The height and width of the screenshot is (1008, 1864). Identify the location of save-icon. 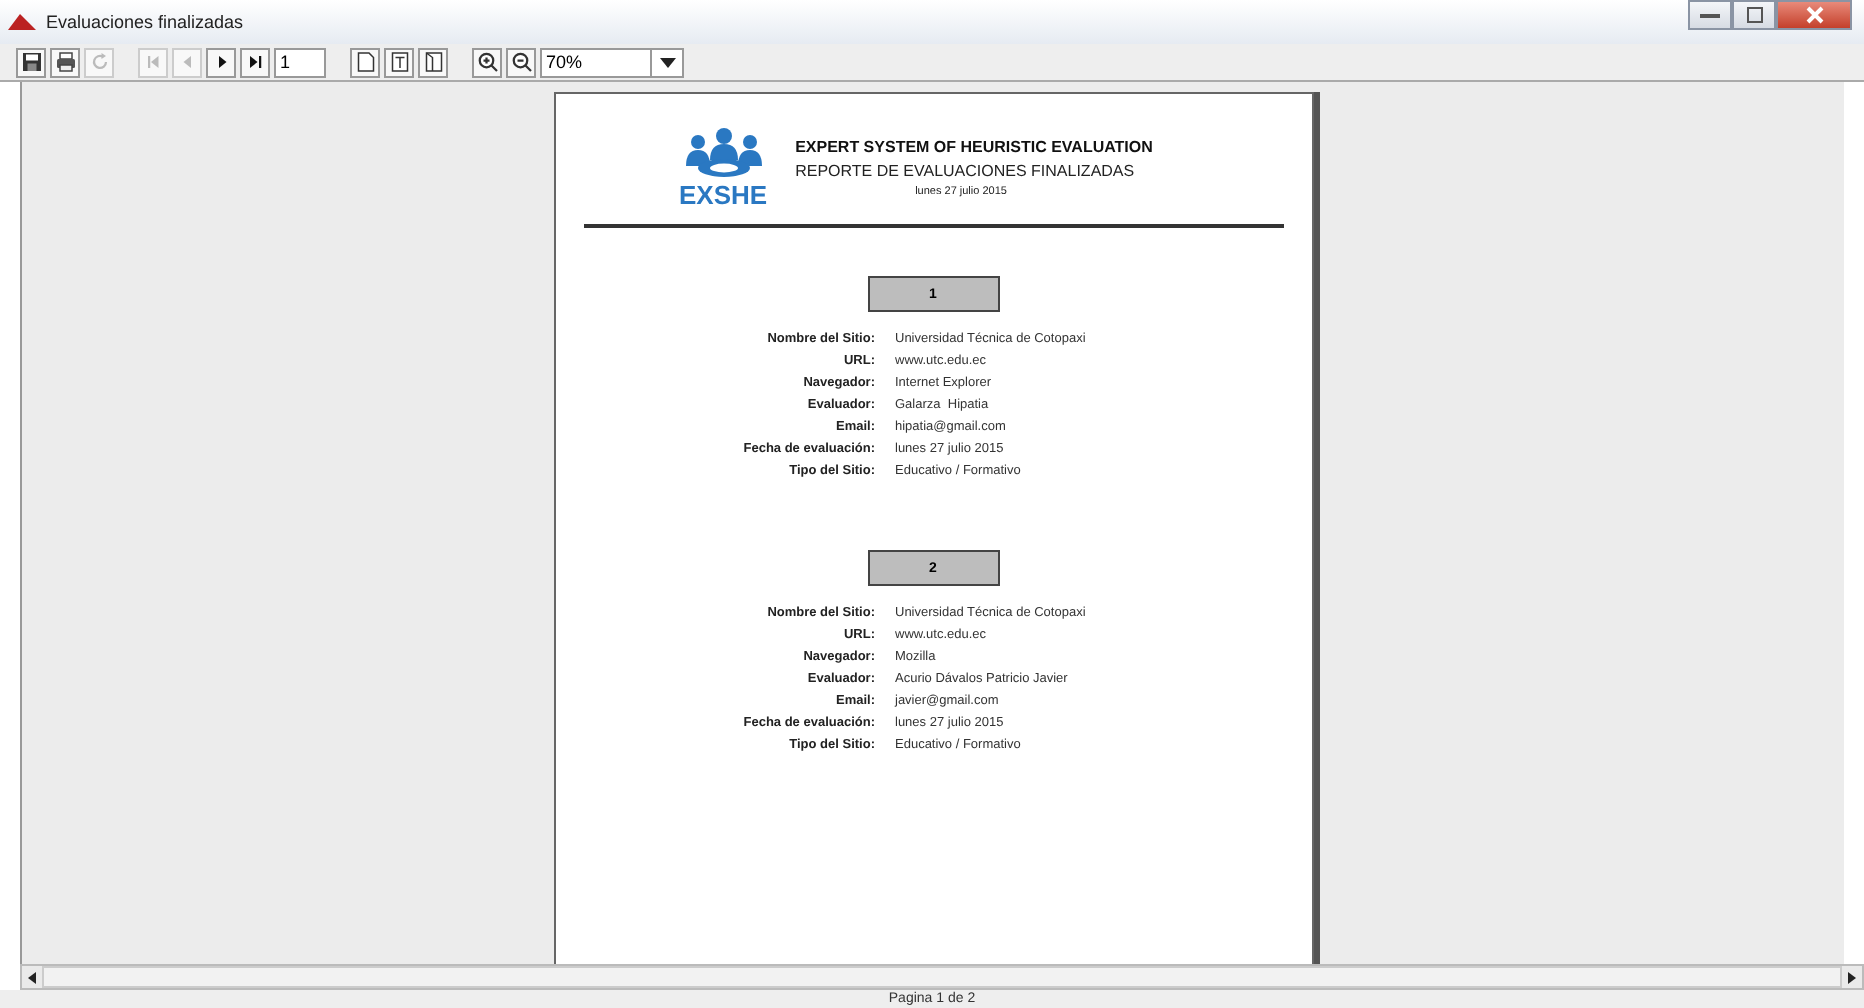
(31, 62).